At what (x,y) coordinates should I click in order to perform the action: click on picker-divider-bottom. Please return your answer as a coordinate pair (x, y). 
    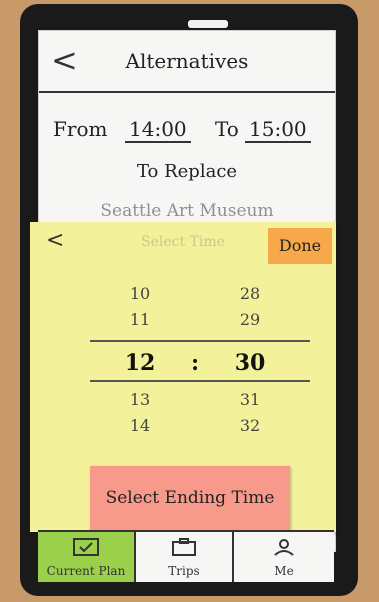
    Looking at the image, I should click on (200, 381).